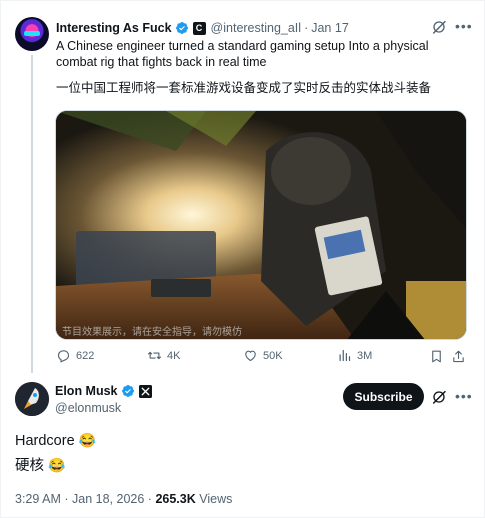 The height and width of the screenshot is (518, 485). I want to click on affiliate-badge: C, so click(199, 28).